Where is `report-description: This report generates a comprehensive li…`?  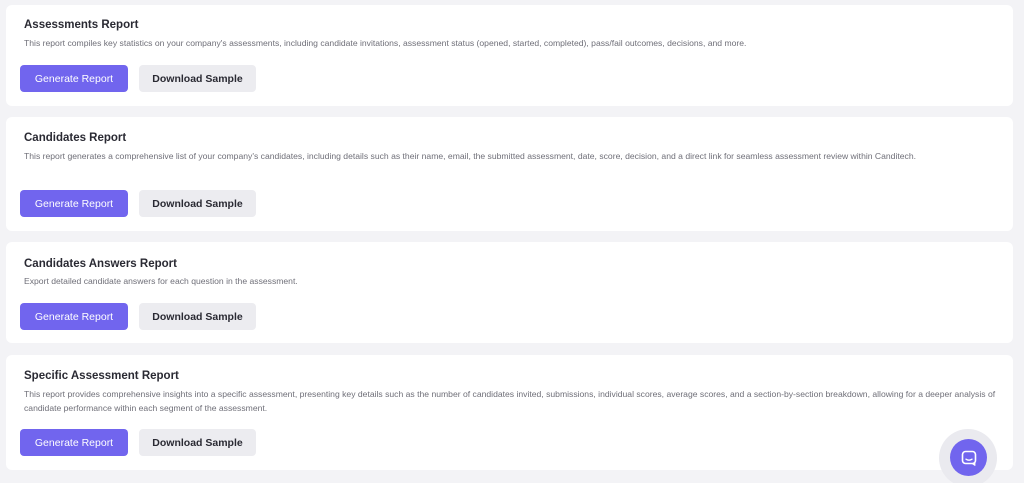
report-description: This report generates a comprehensive li… is located at coordinates (470, 156).